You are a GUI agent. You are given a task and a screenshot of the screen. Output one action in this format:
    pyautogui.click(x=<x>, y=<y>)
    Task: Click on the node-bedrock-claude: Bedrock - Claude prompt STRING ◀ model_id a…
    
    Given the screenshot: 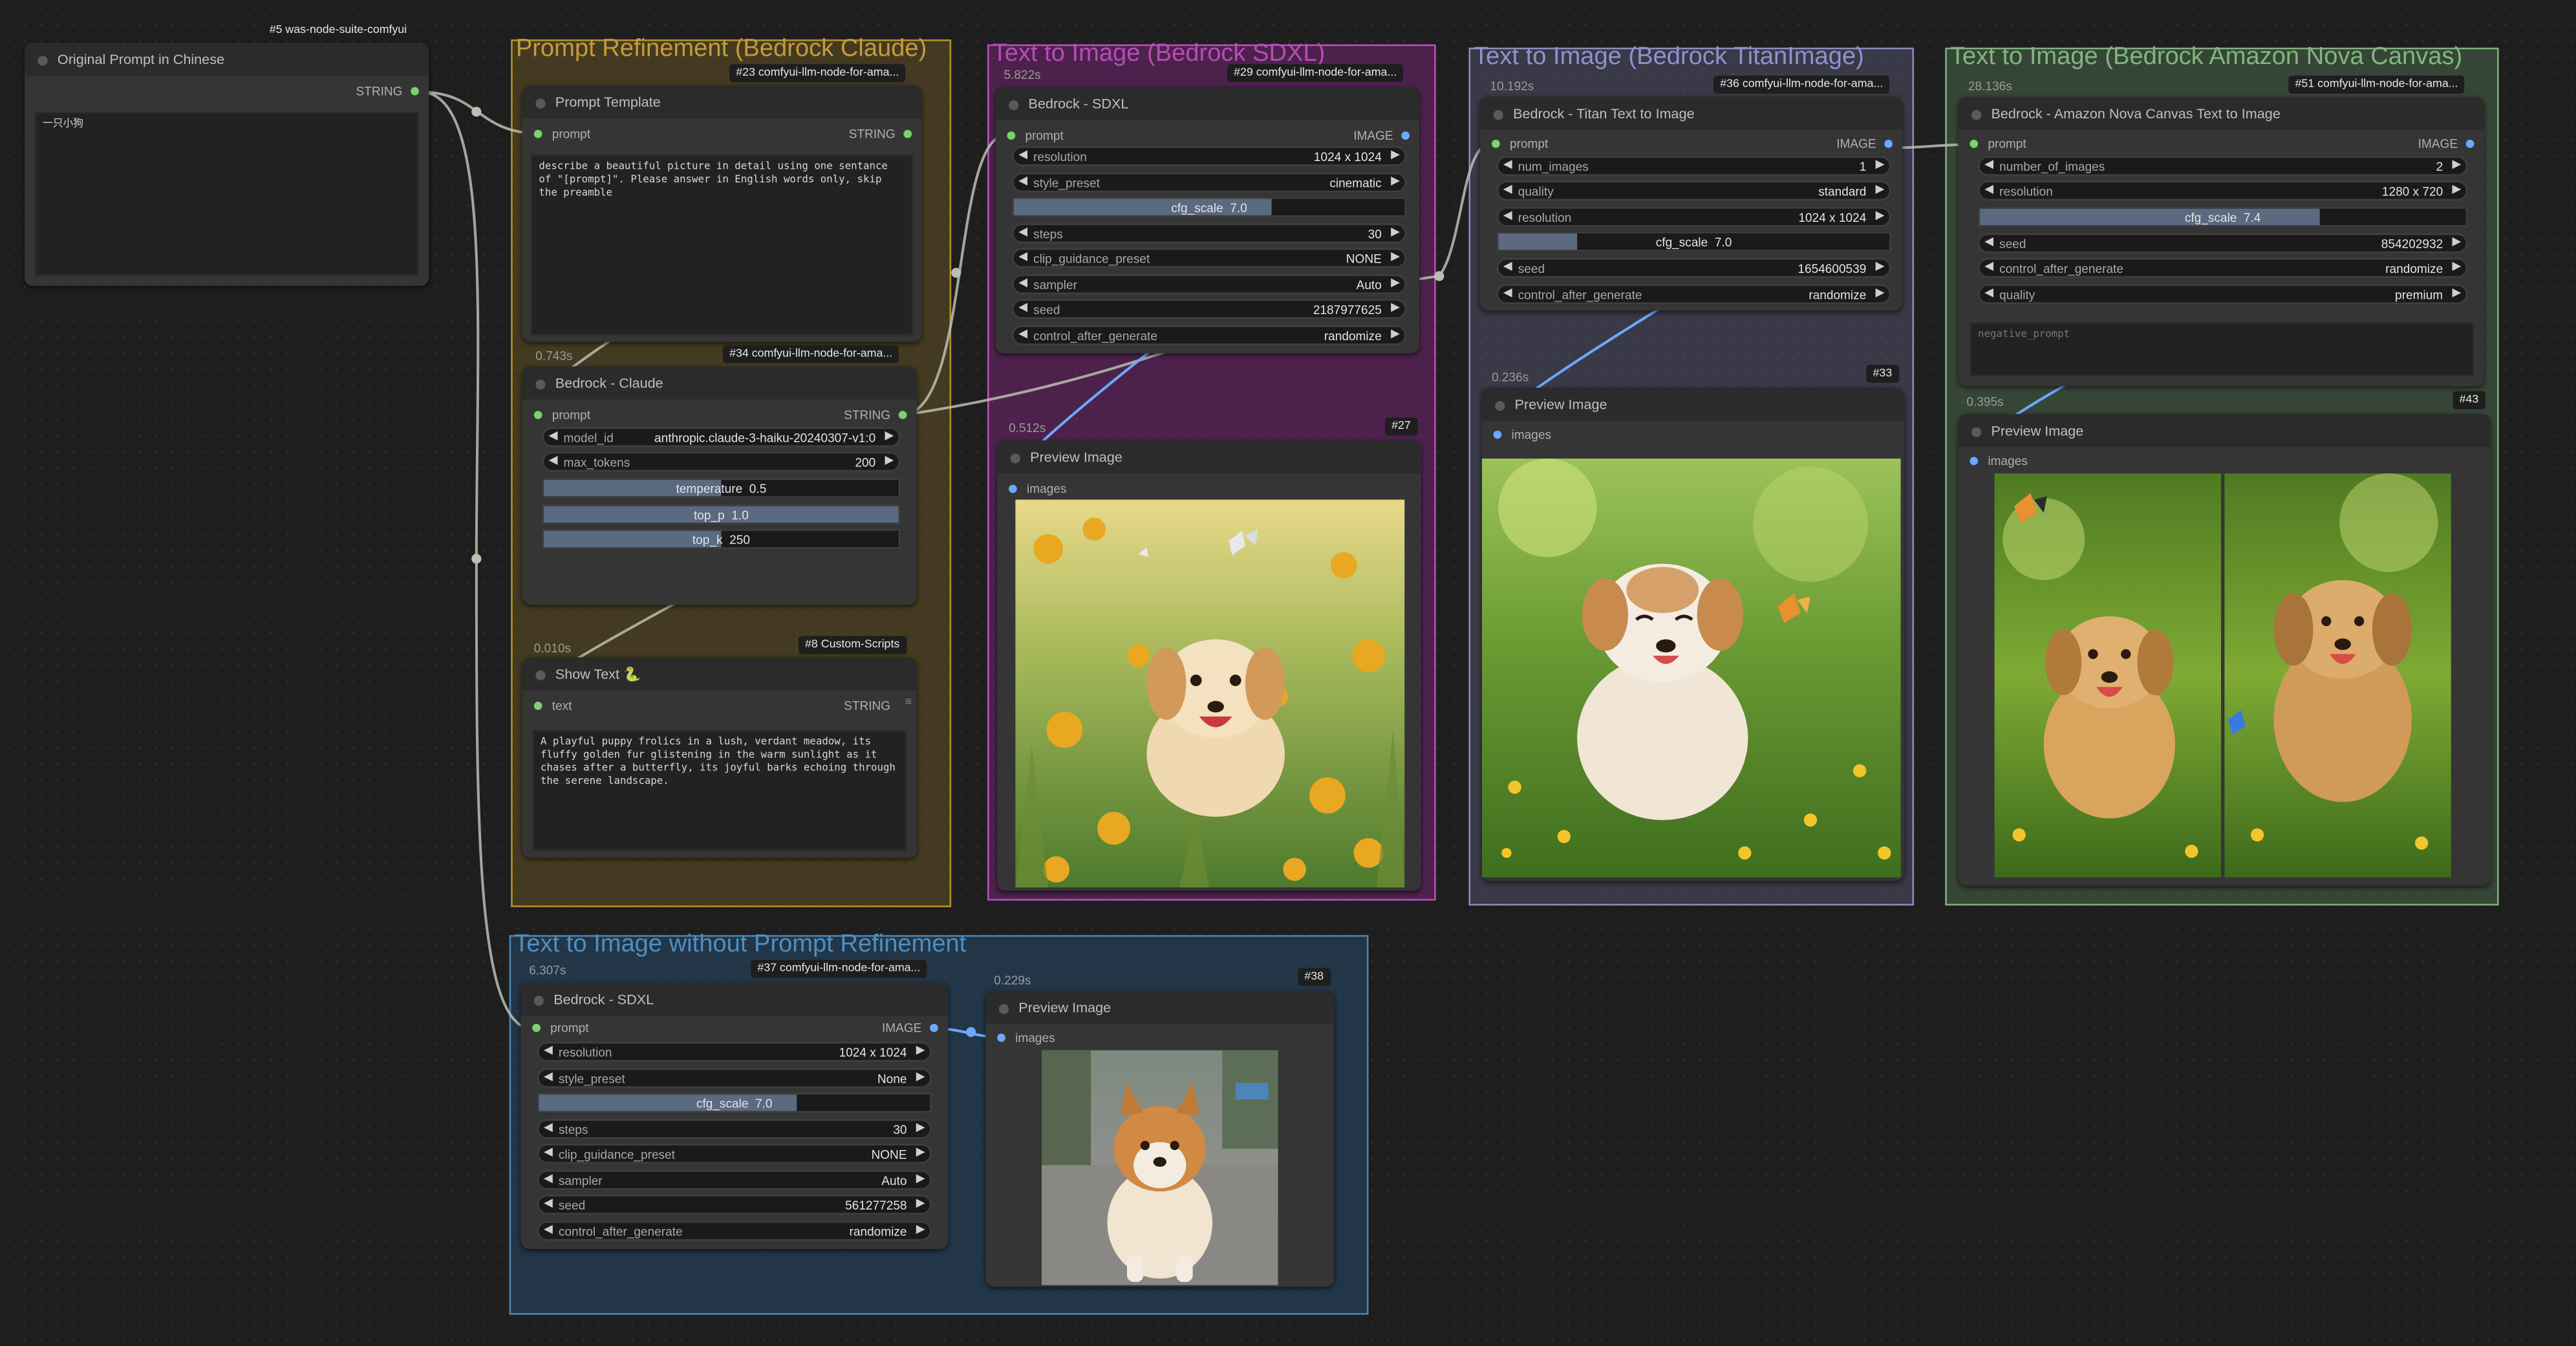 What is the action you would take?
    pyautogui.click(x=719, y=485)
    